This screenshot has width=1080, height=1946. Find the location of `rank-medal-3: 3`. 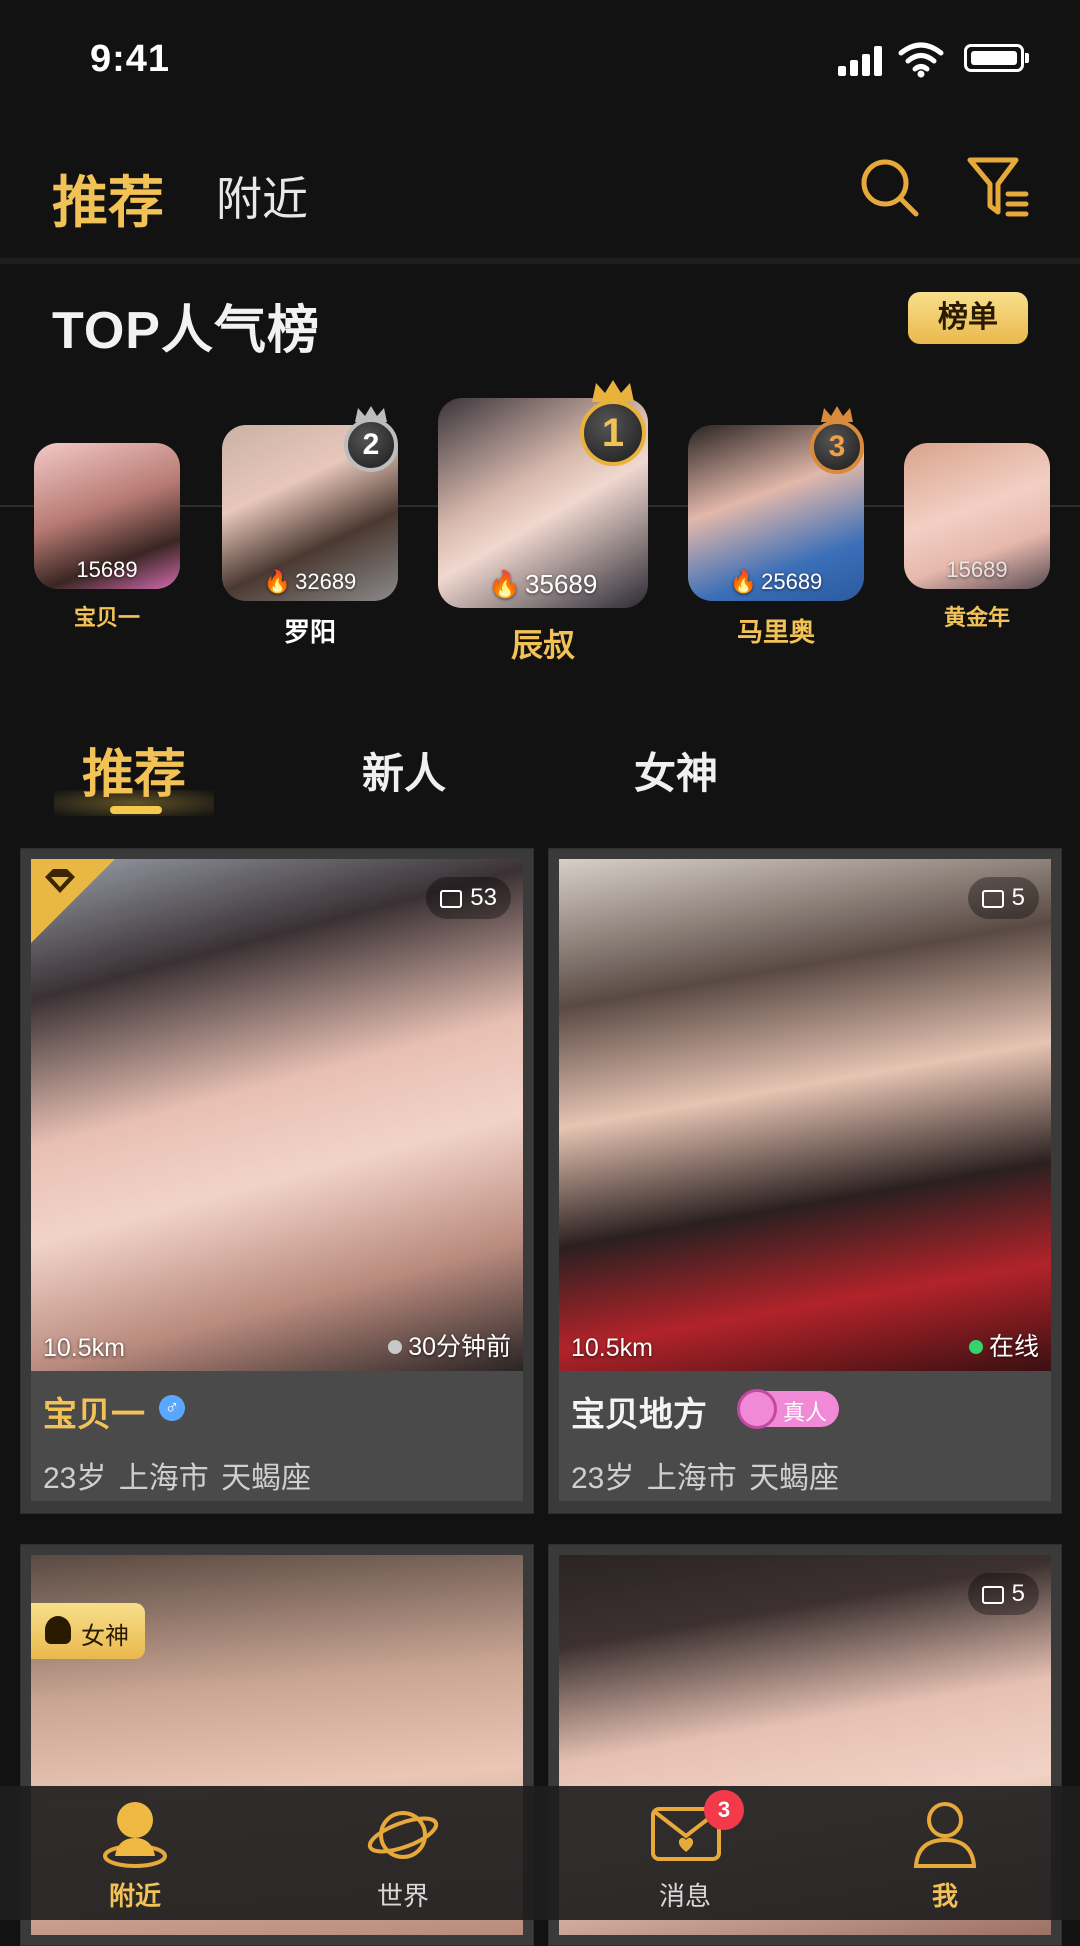

rank-medal-3: 3 is located at coordinates (837, 447).